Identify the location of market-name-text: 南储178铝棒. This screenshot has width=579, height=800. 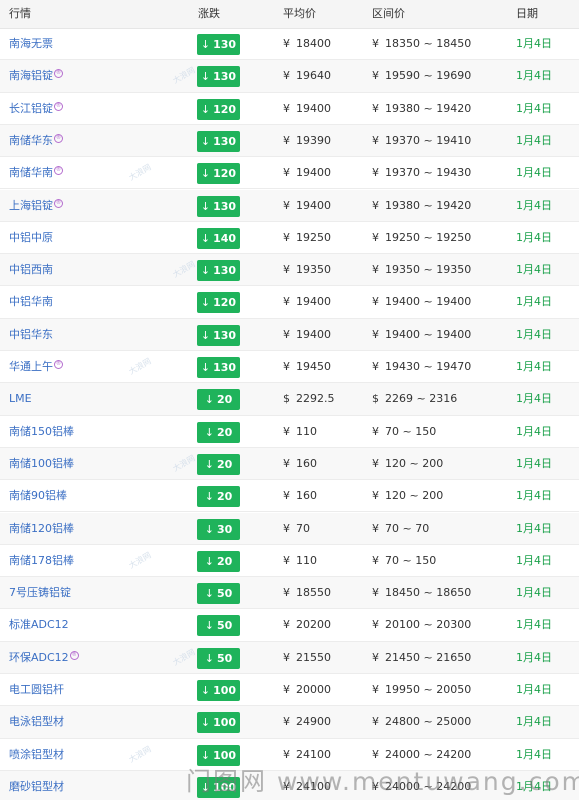
(41, 560).